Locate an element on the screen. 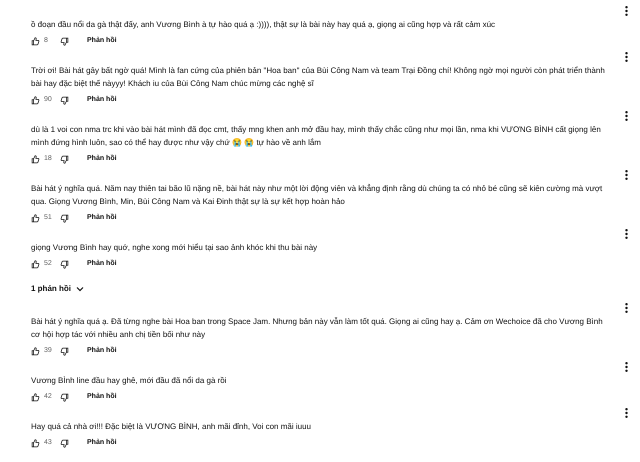  comment-text: dù là 1 voi con nma trc khi vào bài hát mình đã đọc cmt, thấy mng khen anh mở đầu hay, mình thấy chắc cũng như mọi lần, nma khi VƯƠNG BÌNH cất giọng lên mình đứng hình luôn, sao có thể hay được như vậy chứ 😭 😭 tự hào về anh lắm is located at coordinates (316, 136).